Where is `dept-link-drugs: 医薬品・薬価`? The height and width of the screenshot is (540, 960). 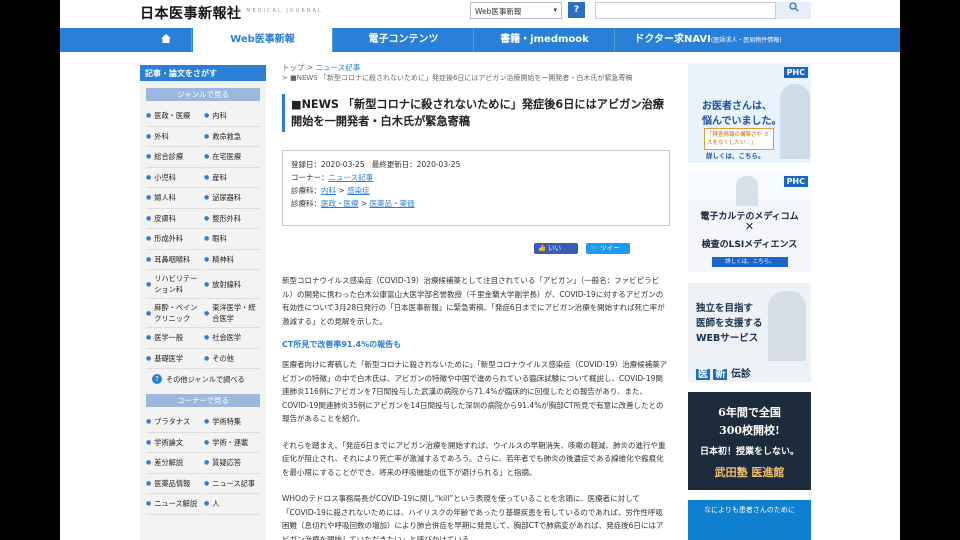
dept-link-drugs: 医薬品・薬価 is located at coordinates (392, 203).